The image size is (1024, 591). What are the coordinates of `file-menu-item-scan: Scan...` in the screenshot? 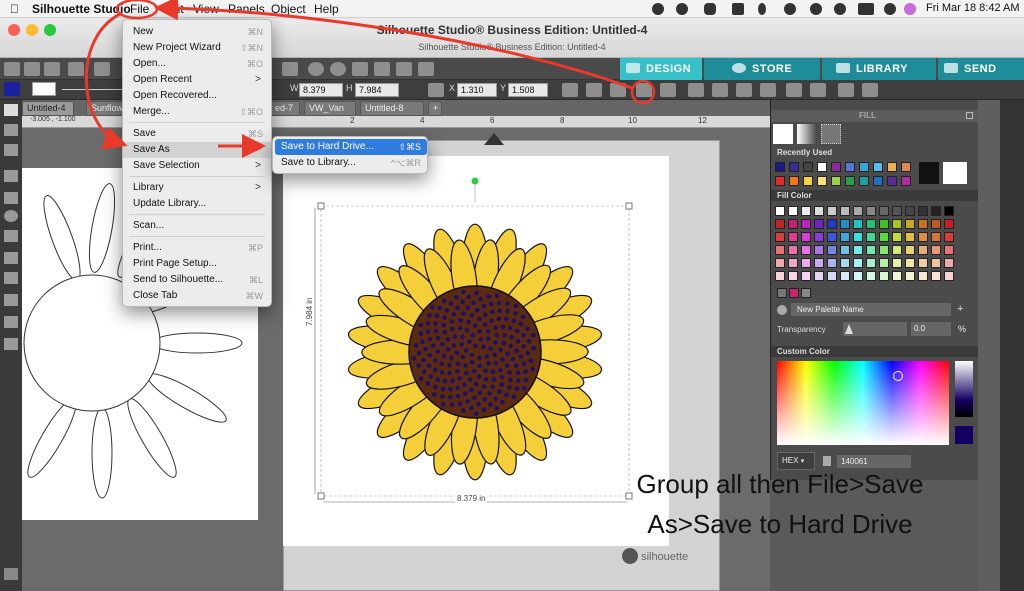 It's located at (197, 226).